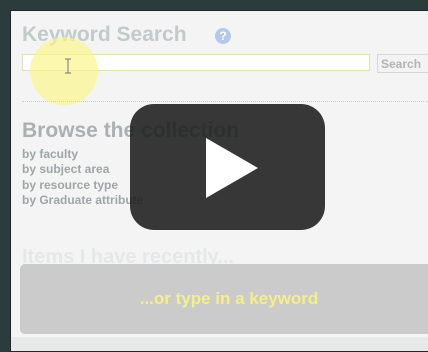 Image resolution: width=428 pixels, height=352 pixels. Describe the element at coordinates (225, 101) in the screenshot. I see `section-divider` at that location.